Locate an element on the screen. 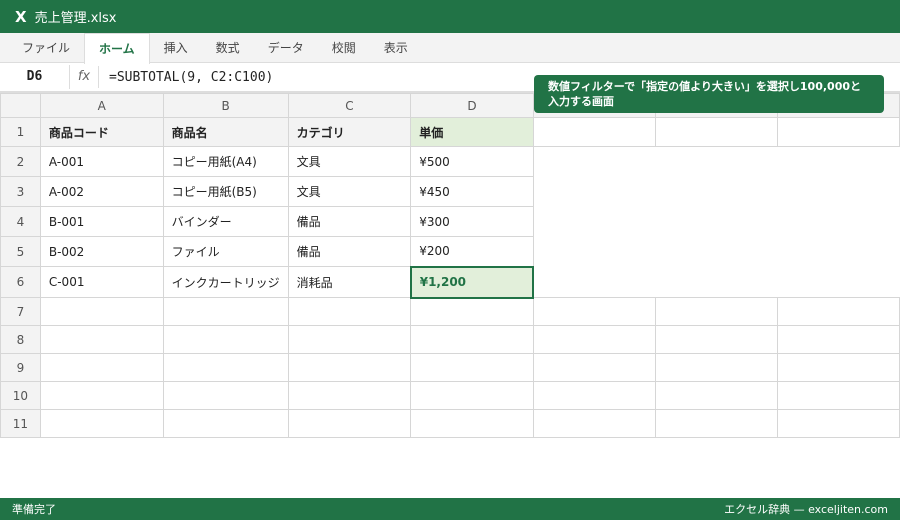 This screenshot has height=520, width=900. row-header: 7 is located at coordinates (20, 311).